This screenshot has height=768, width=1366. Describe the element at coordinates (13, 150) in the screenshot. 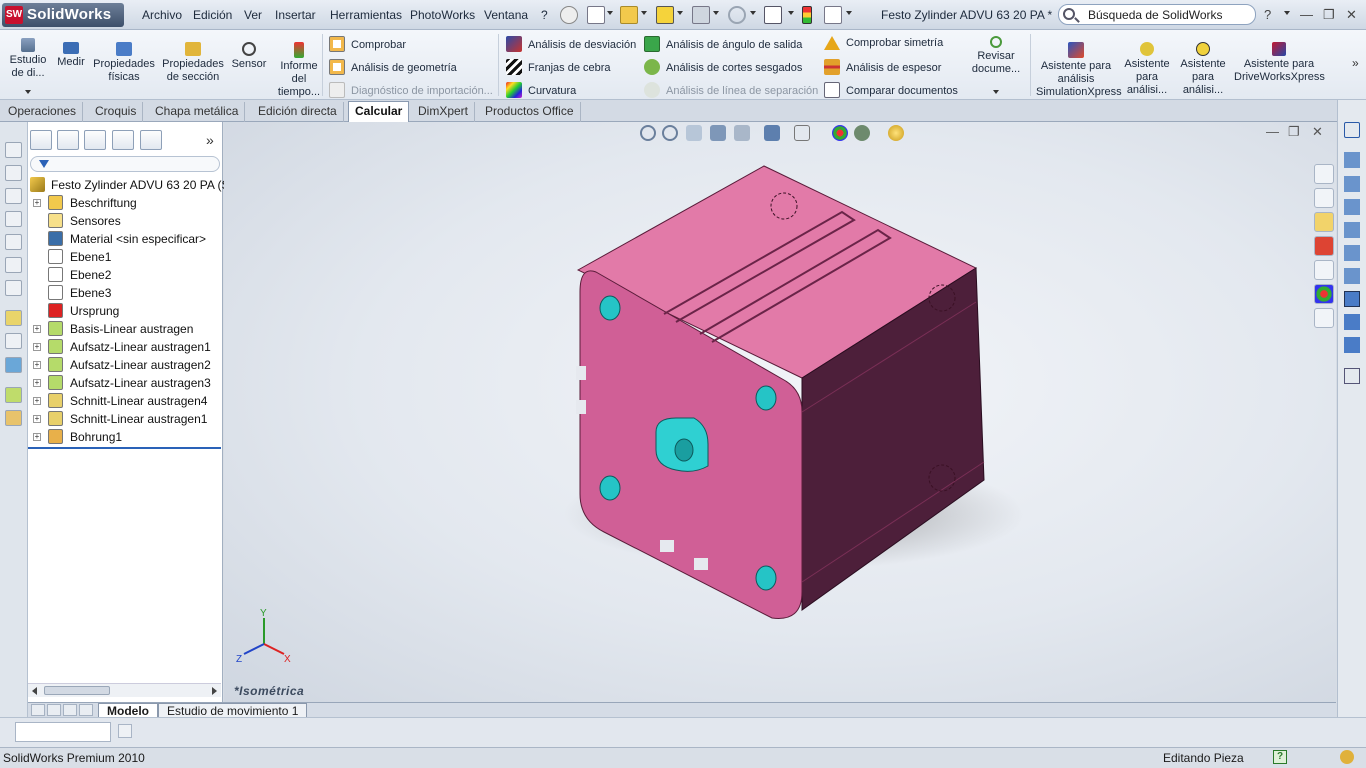

I see `view-front-icon` at that location.